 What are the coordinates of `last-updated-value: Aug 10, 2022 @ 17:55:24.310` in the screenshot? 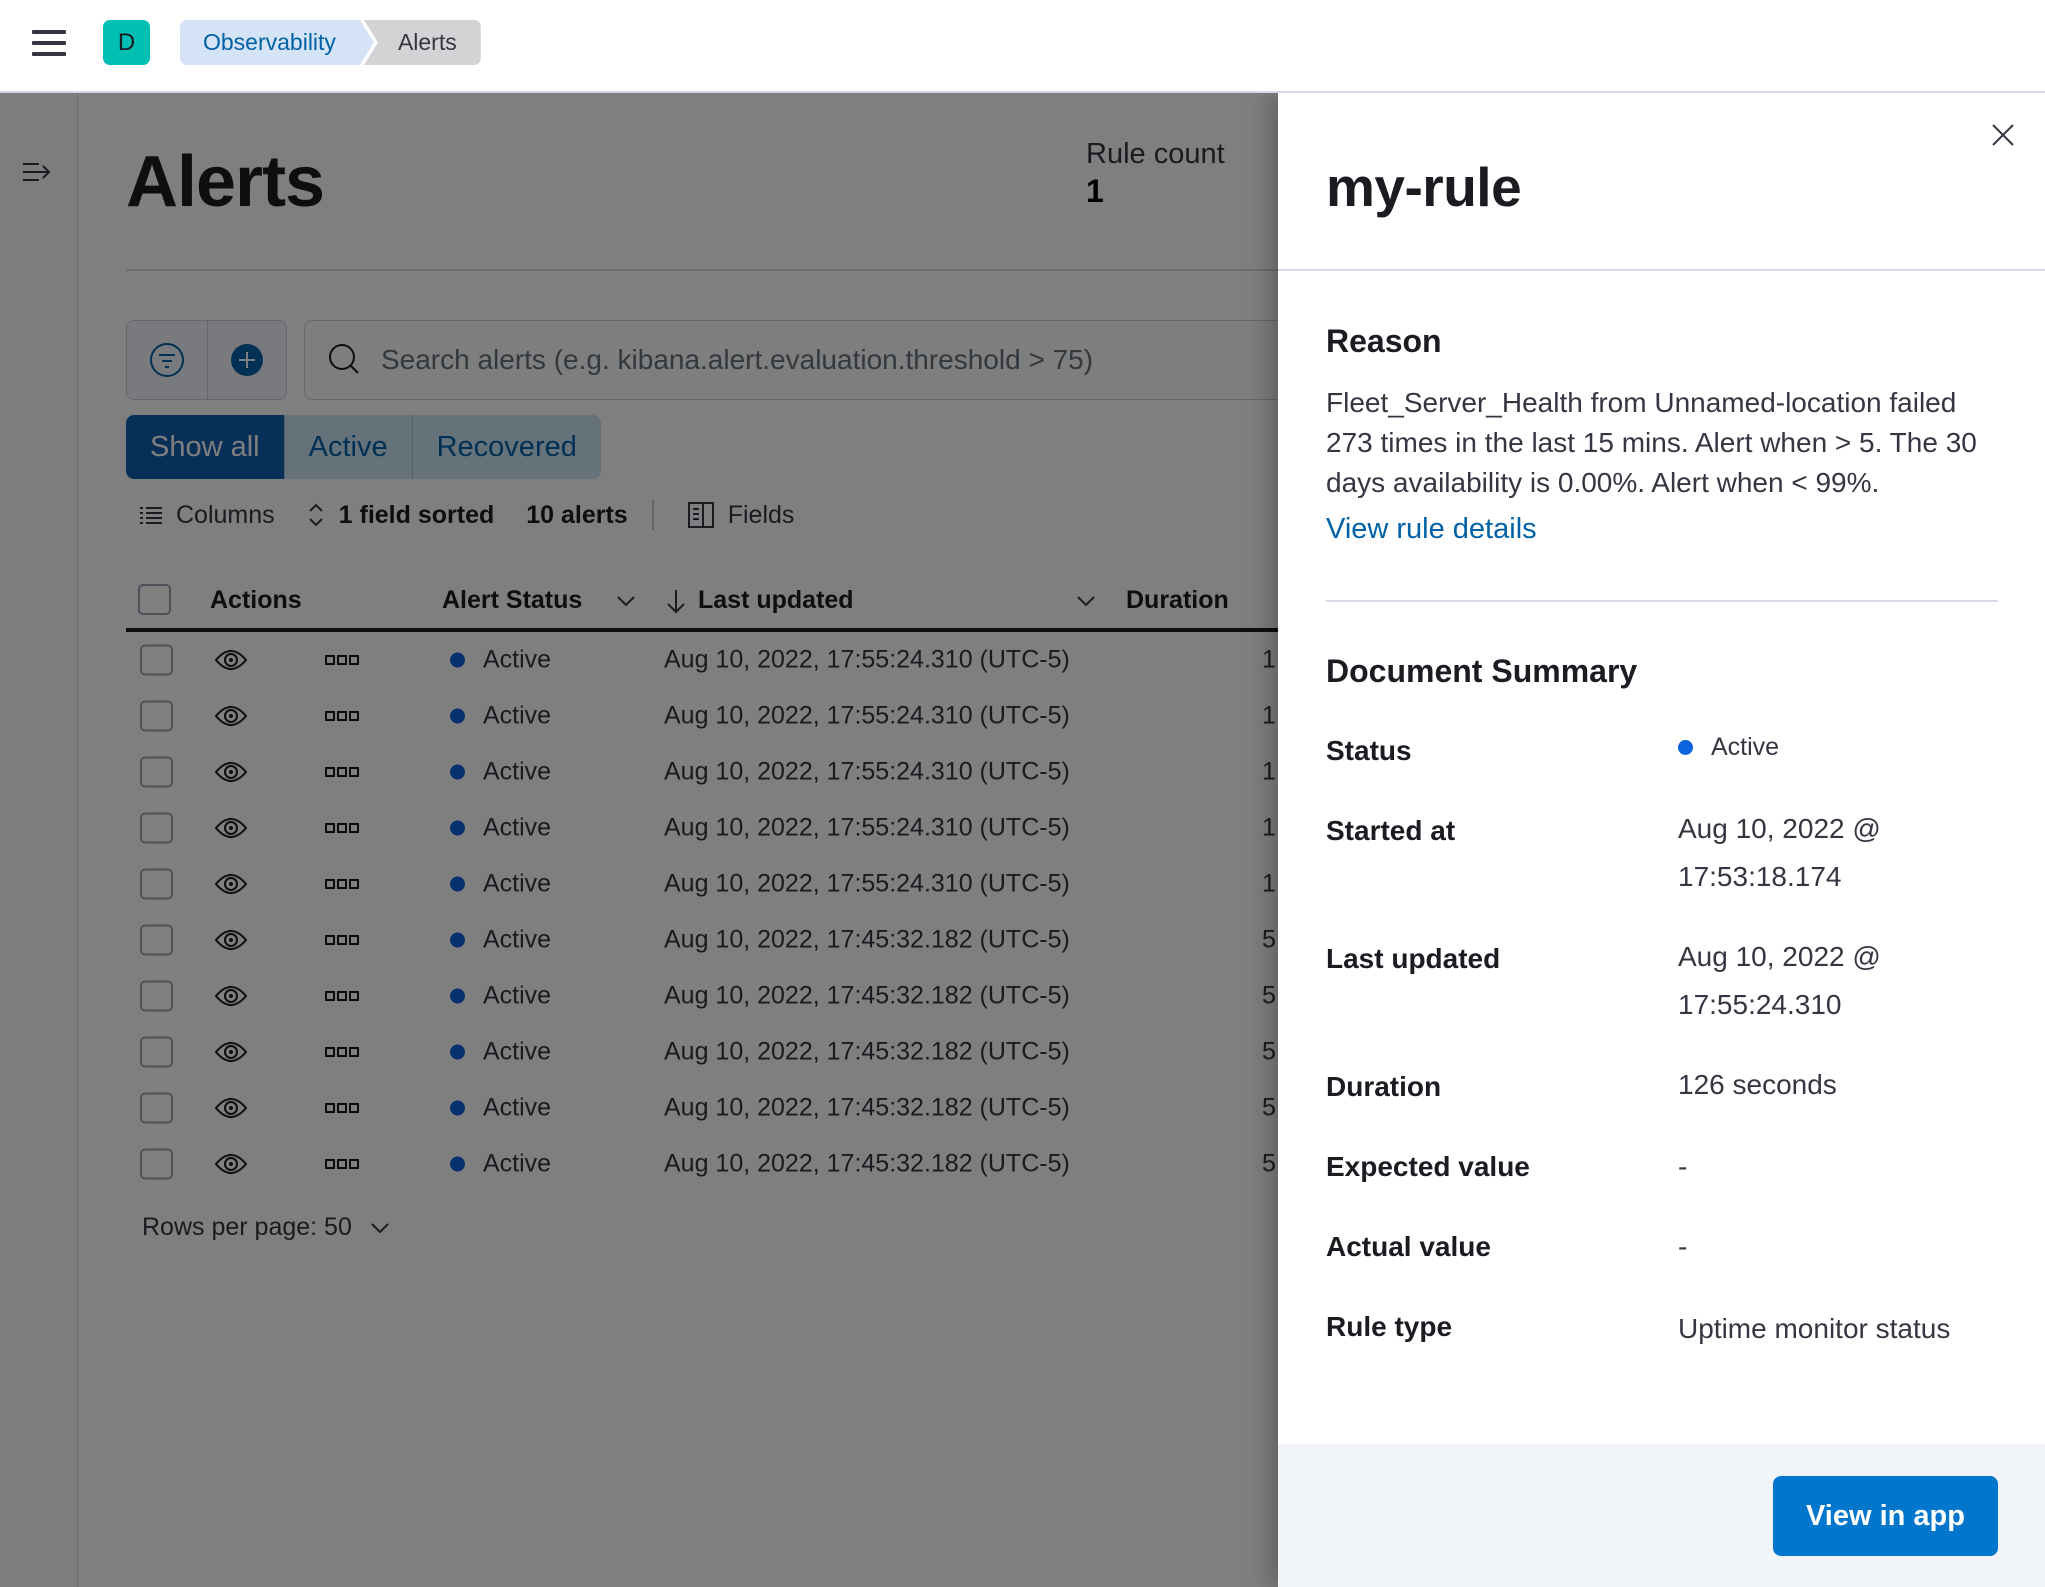 It's located at (1779, 980).